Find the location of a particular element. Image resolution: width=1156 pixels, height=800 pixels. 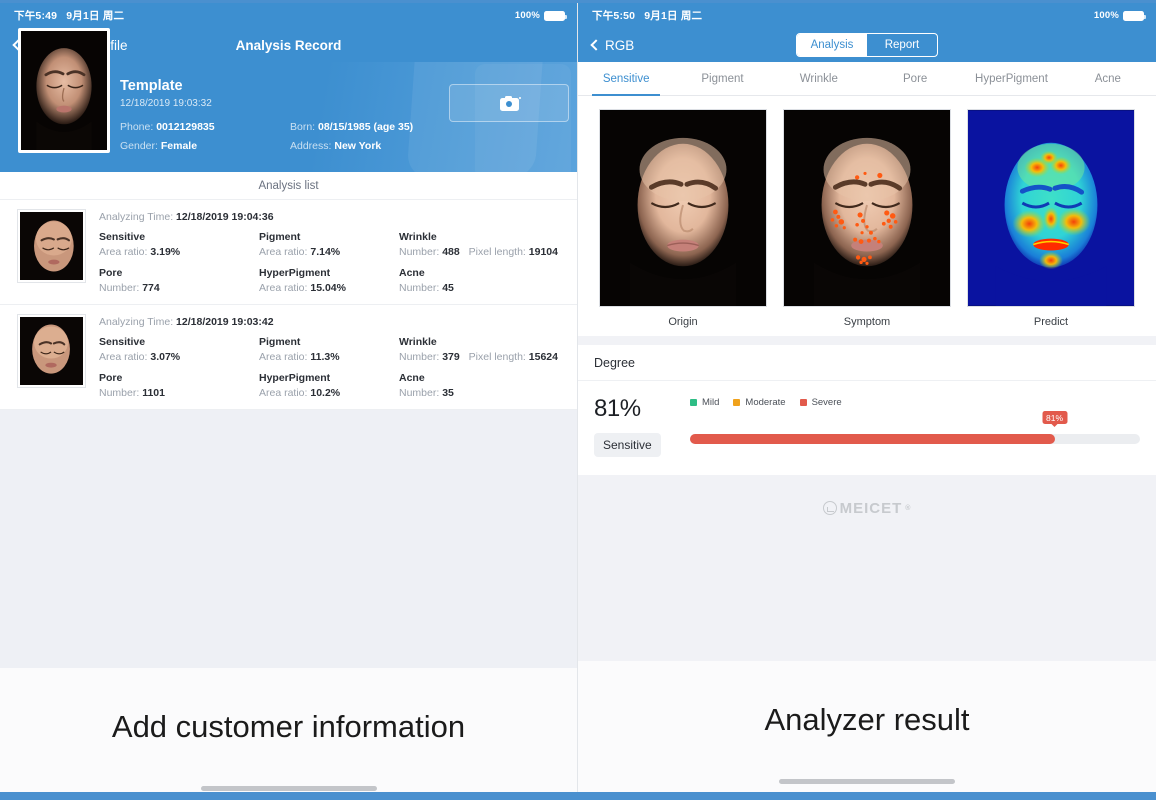

tab-report: Report is located at coordinates (902, 45).